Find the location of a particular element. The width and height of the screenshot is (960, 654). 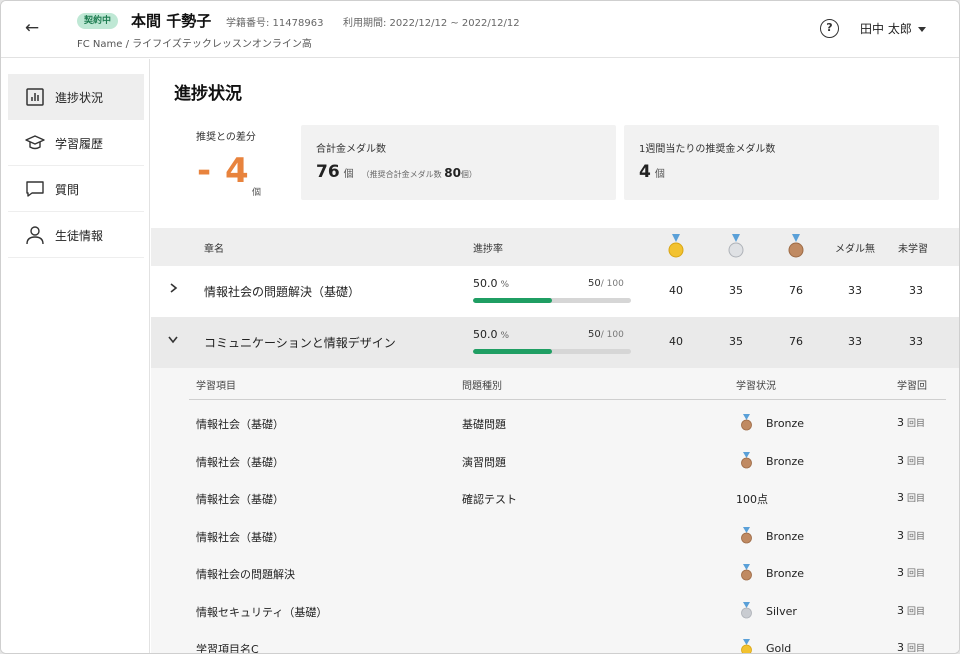

sidebar-item-questions: 質問 is located at coordinates (76, 189).